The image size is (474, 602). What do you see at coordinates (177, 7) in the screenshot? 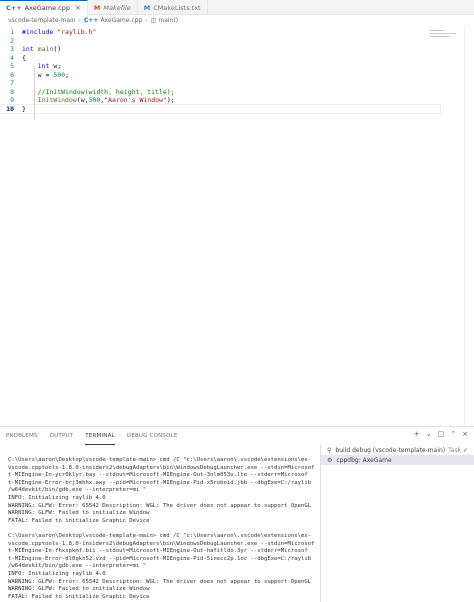
I see `tab-label: CMakeLists.txt` at bounding box center [177, 7].